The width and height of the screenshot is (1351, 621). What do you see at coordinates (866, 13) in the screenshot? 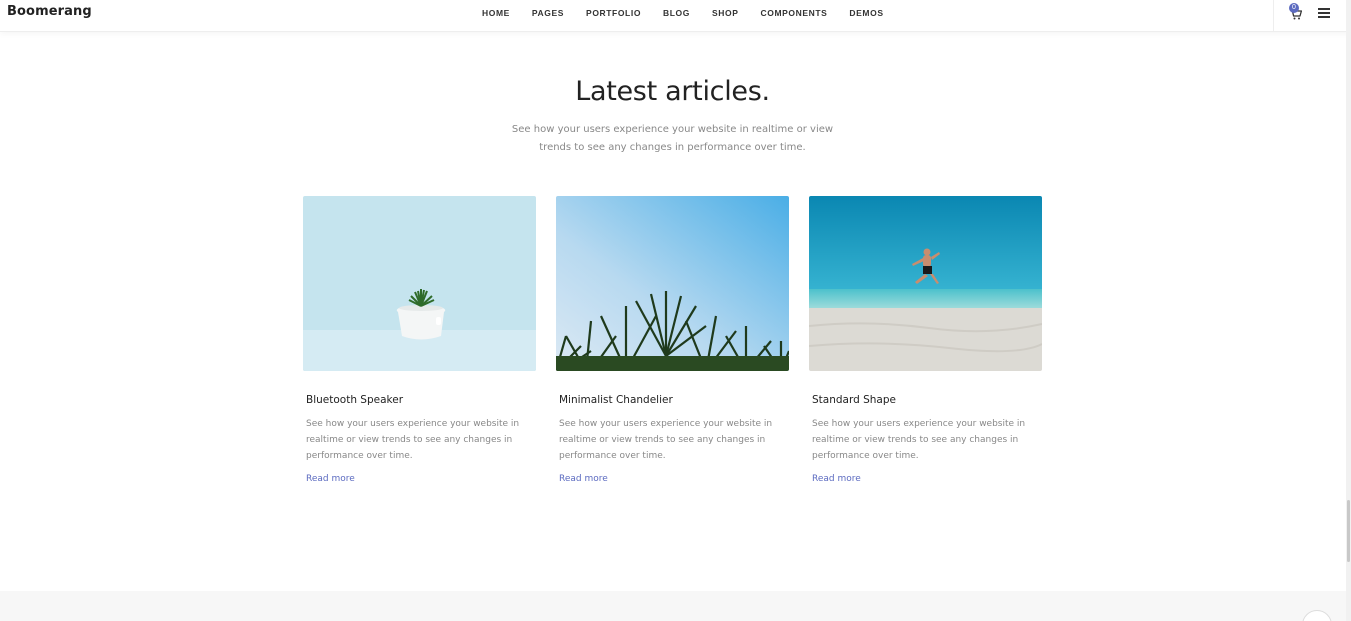
I see `nav-demos: DEMOS` at bounding box center [866, 13].